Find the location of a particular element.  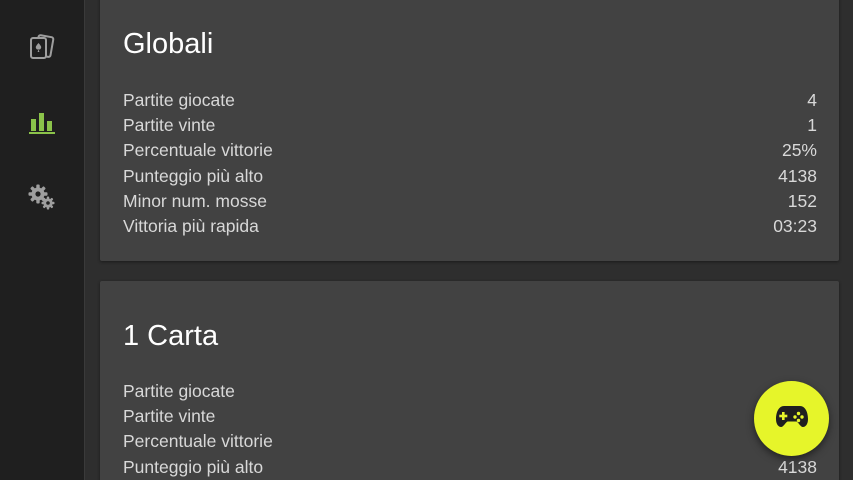

stat-row: Partite giocate is located at coordinates (470, 391).